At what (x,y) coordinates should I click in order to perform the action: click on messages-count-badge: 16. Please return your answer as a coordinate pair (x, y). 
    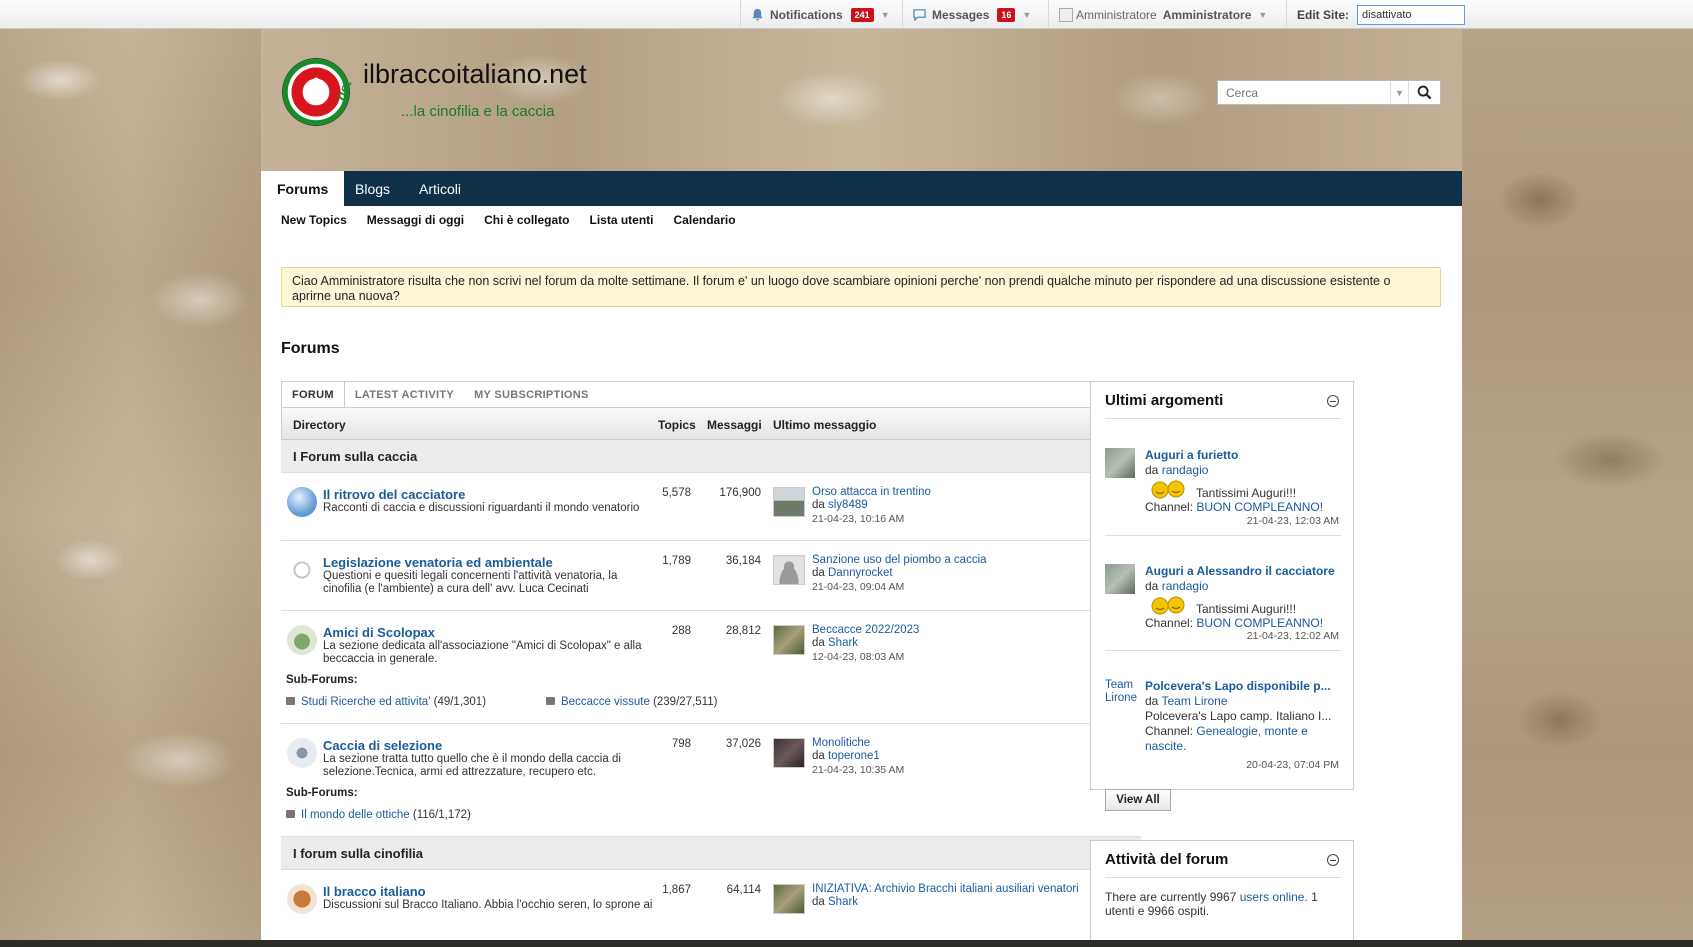
    Looking at the image, I should click on (1006, 14).